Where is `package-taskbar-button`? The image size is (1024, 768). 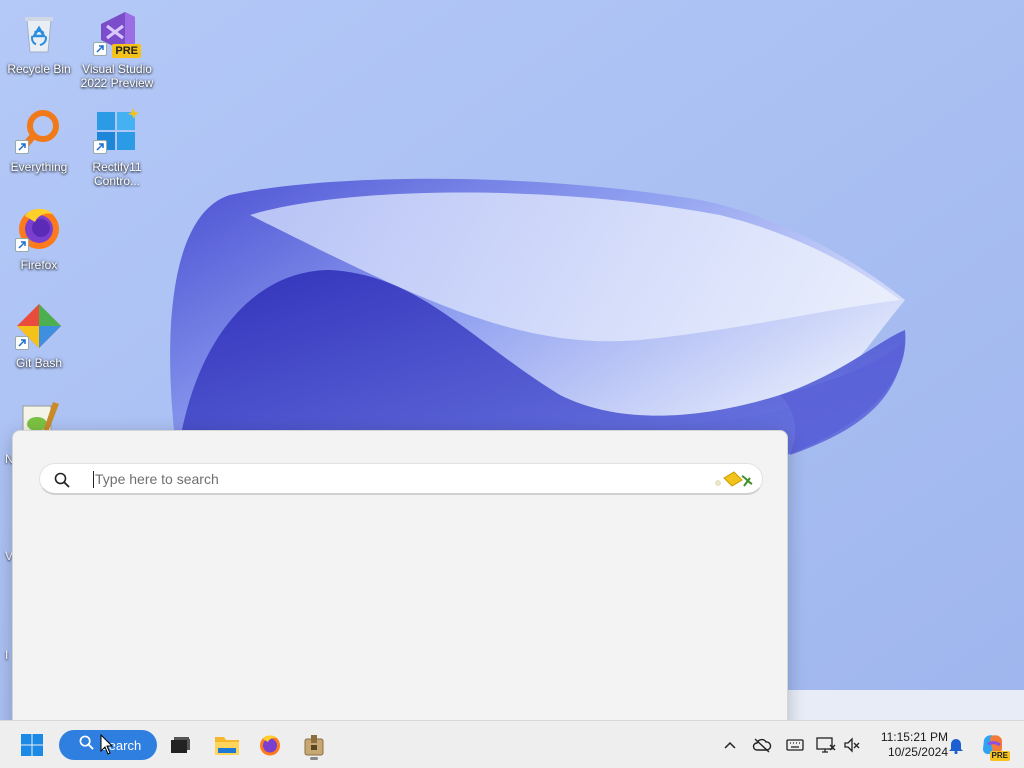 package-taskbar-button is located at coordinates (314, 745).